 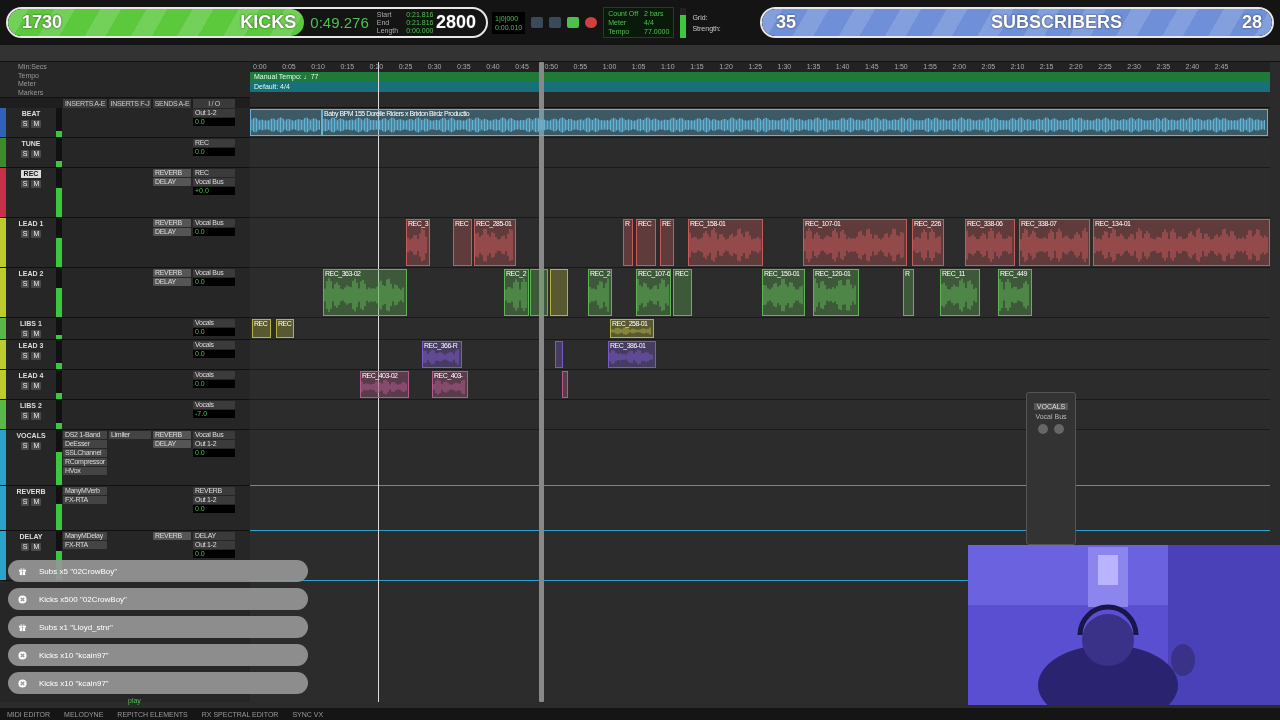 I want to click on goal-count: 1730, so click(x=42, y=22).